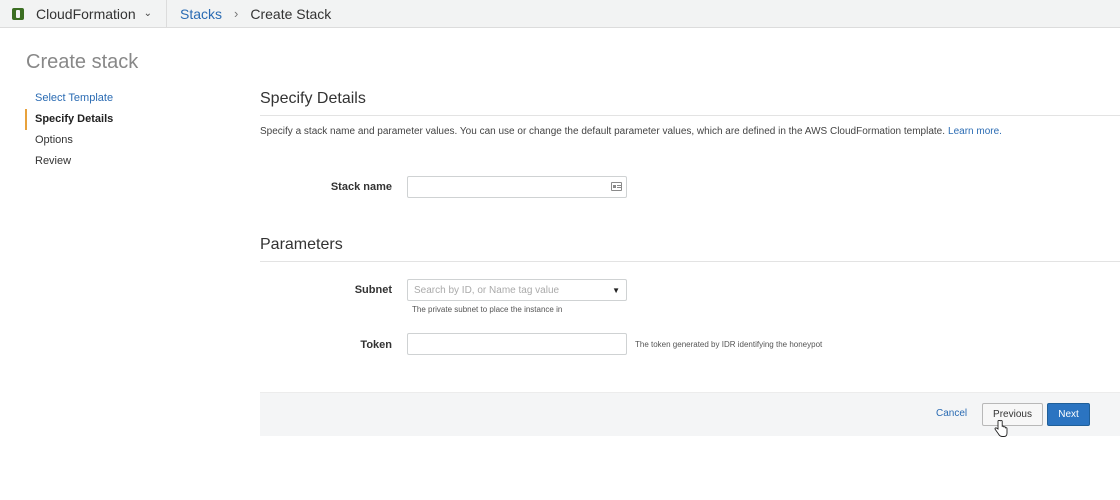 This screenshot has height=500, width=1120. I want to click on service-name: CloudFormation, so click(86, 13).